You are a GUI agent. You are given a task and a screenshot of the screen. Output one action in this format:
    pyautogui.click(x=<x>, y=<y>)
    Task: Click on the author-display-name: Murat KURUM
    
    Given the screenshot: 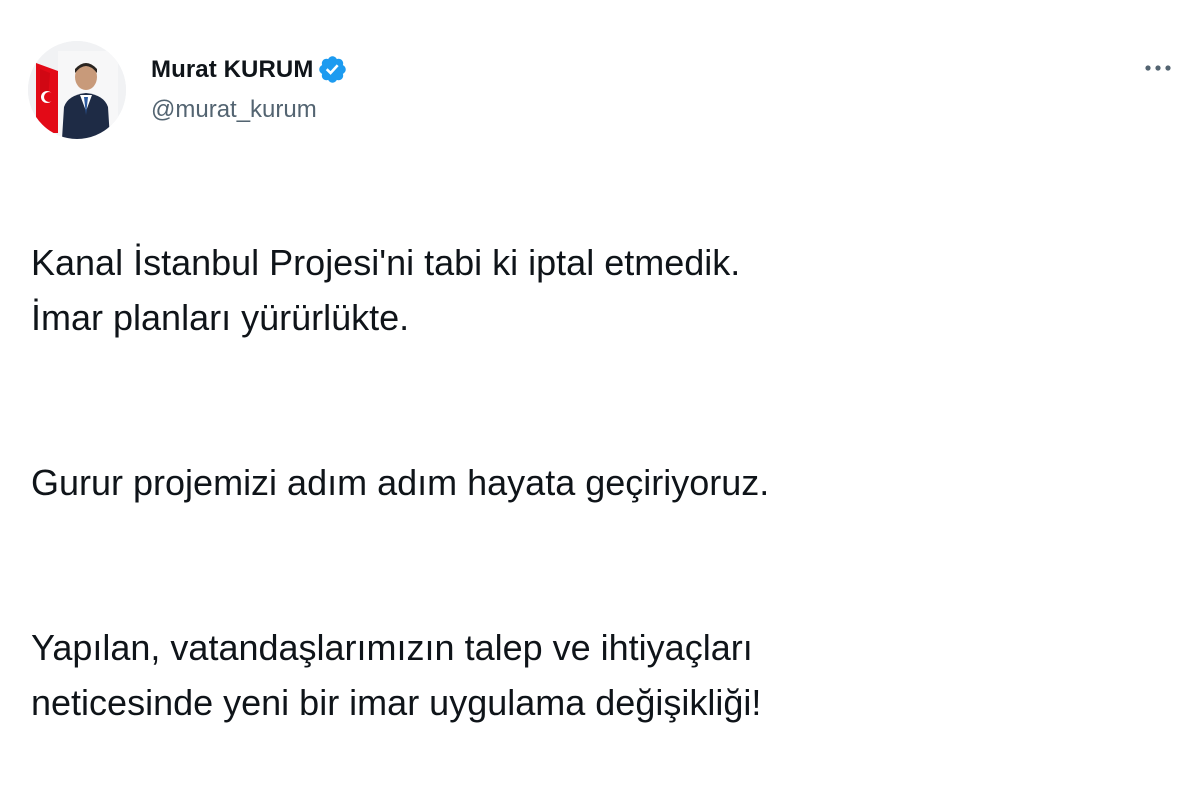 What is the action you would take?
    pyautogui.click(x=232, y=70)
    